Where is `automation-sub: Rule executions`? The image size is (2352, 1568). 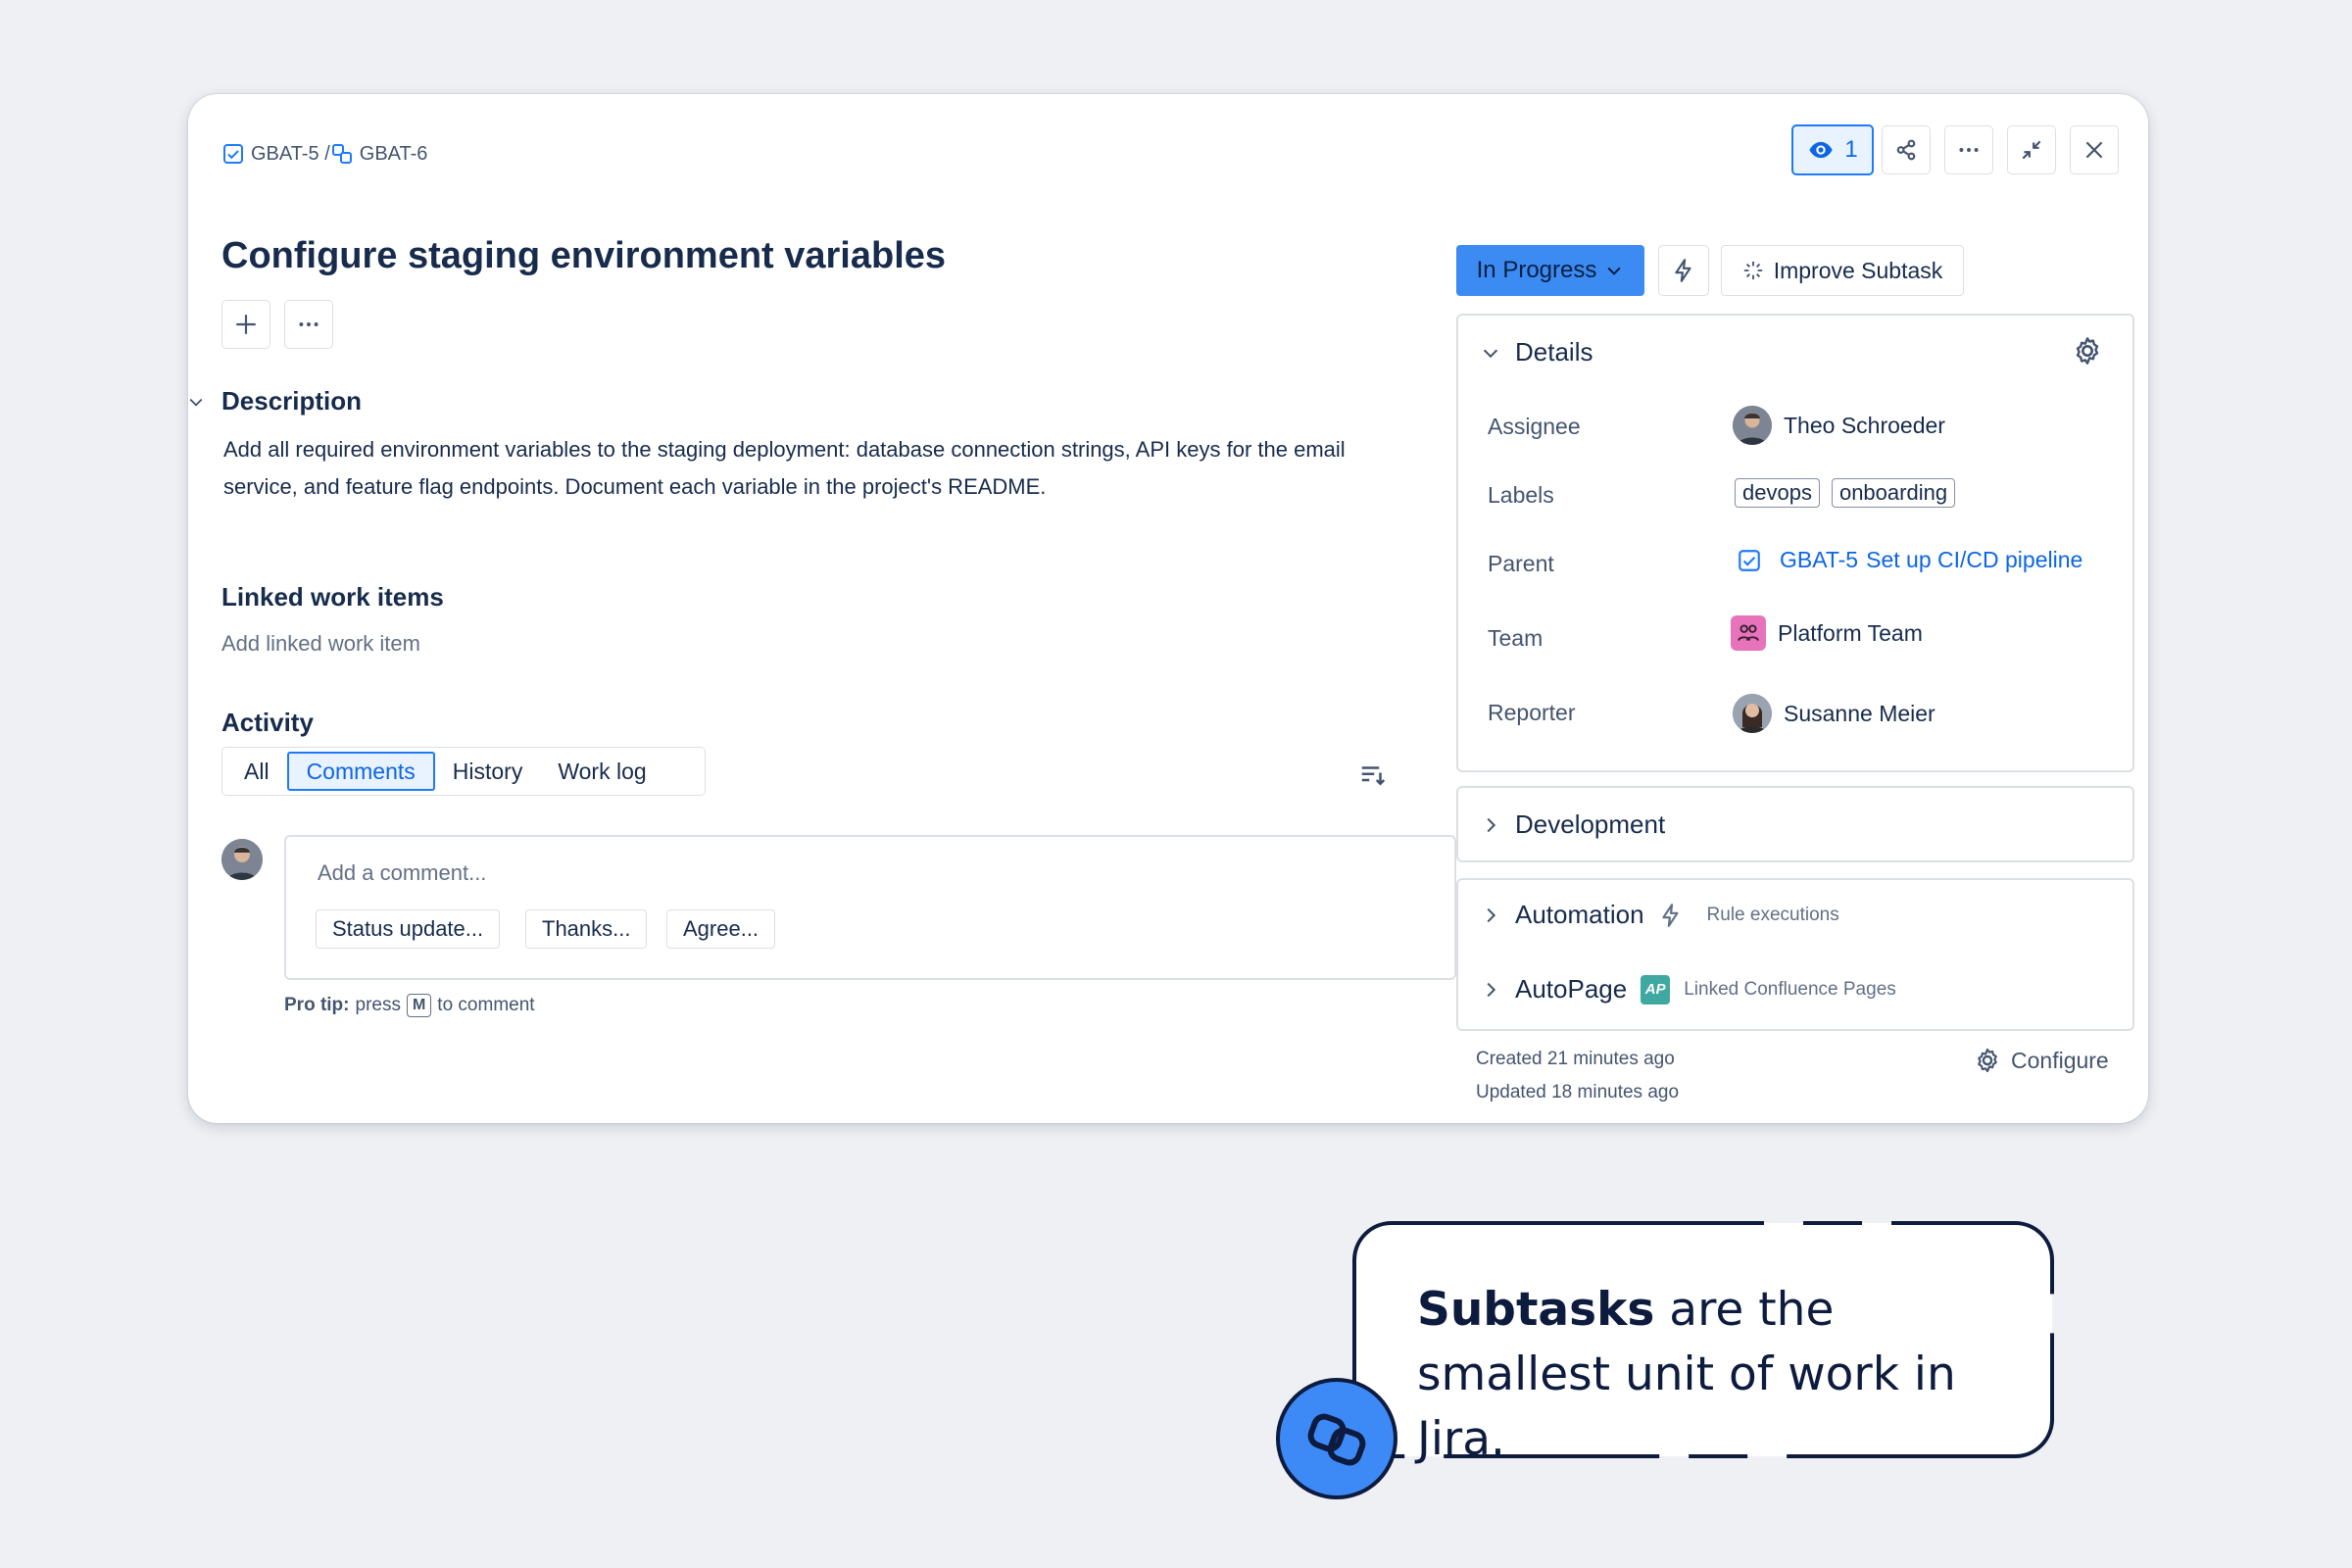 automation-sub: Rule executions is located at coordinates (1772, 915).